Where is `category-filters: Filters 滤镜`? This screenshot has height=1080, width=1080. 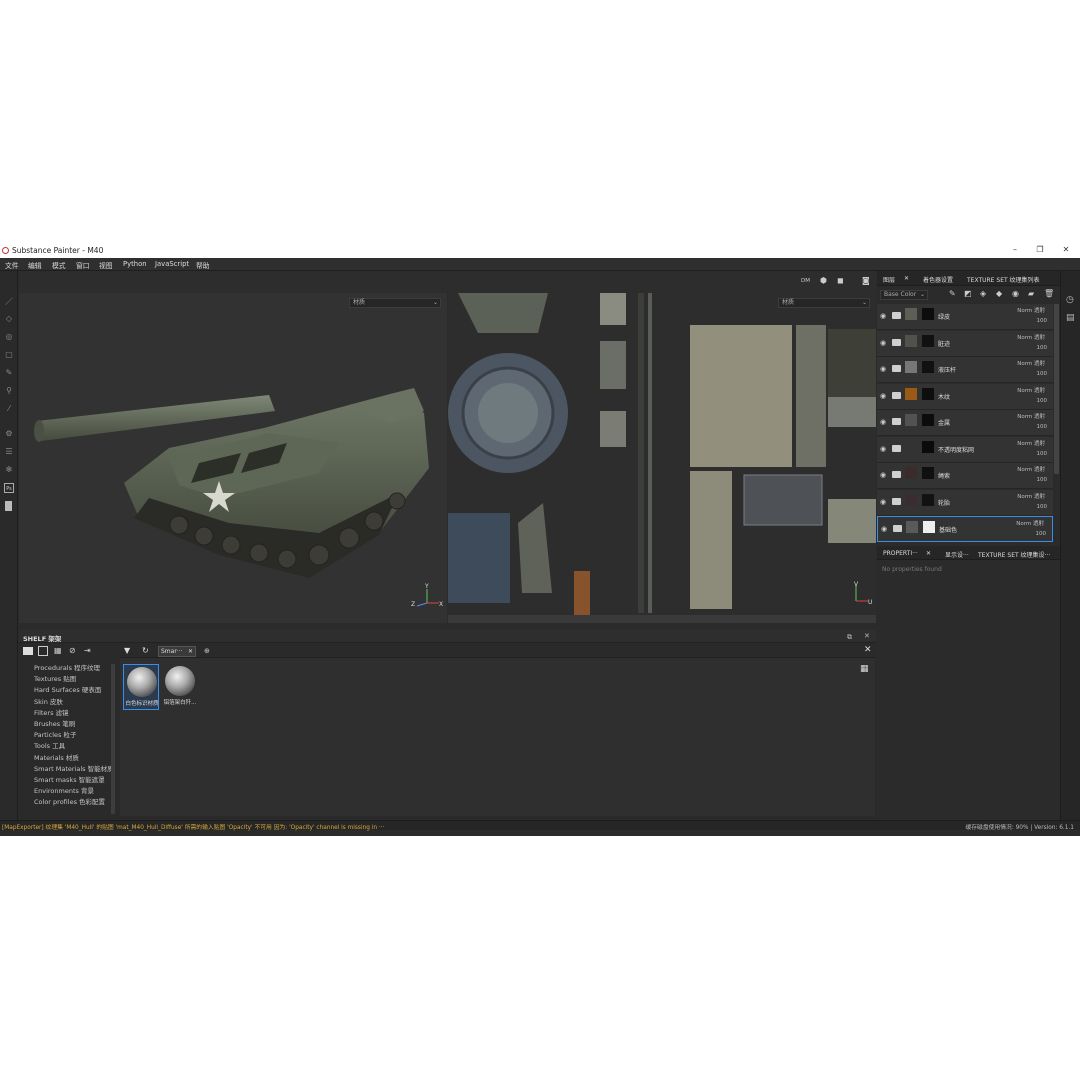
category-filters: Filters 滤镜 is located at coordinates (51, 712).